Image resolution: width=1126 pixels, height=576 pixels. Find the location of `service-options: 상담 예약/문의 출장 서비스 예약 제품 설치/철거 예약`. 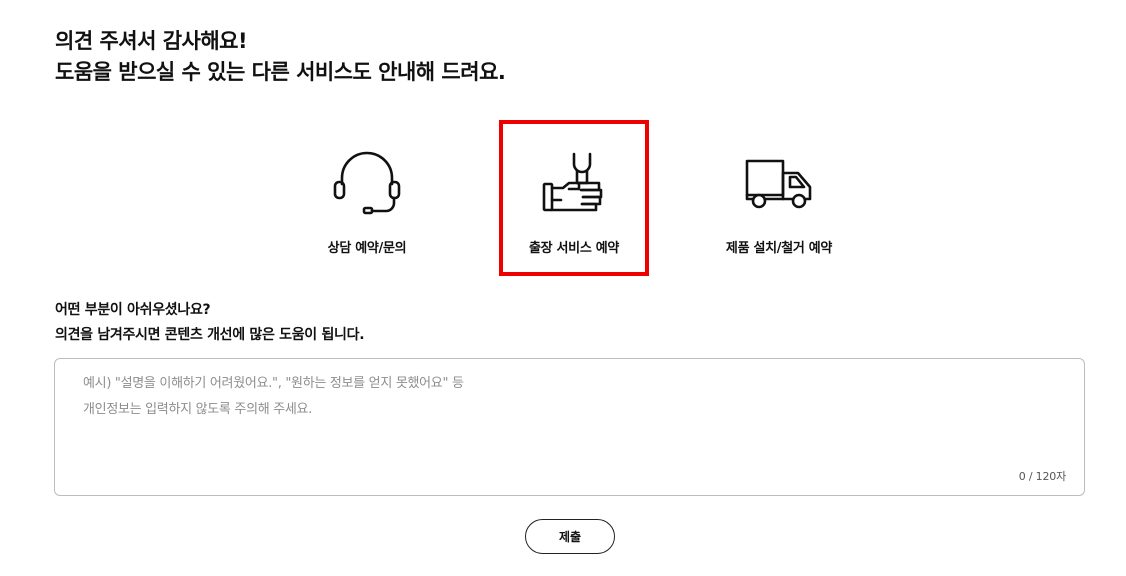

service-options: 상담 예약/문의 출장 서비스 예약 제품 설치/철거 예약 is located at coordinates (575, 198).